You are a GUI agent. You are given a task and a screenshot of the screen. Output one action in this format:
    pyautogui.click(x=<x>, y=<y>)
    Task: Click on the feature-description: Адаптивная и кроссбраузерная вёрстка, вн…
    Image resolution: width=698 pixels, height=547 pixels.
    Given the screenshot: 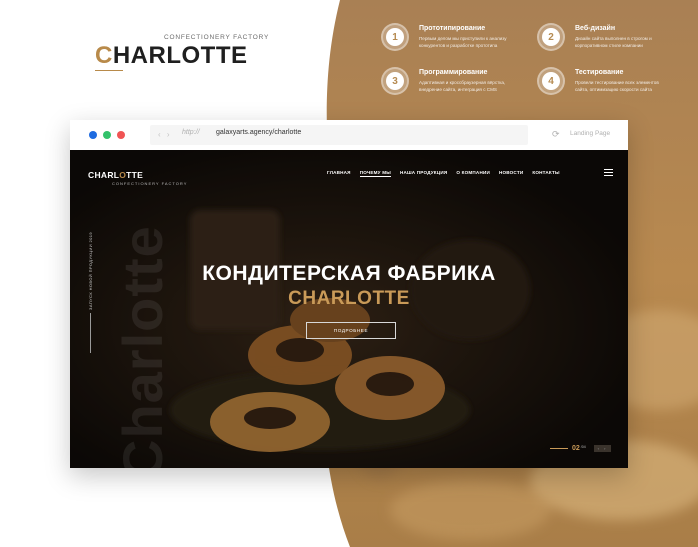 What is the action you would take?
    pyautogui.click(x=462, y=86)
    